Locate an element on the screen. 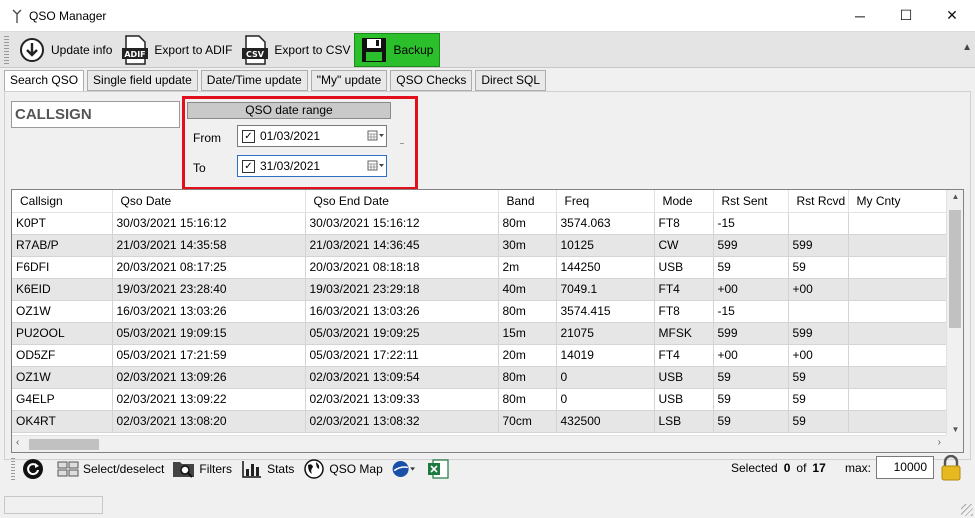 This screenshot has width=975, height=518. backup-button: Backup is located at coordinates (397, 49).